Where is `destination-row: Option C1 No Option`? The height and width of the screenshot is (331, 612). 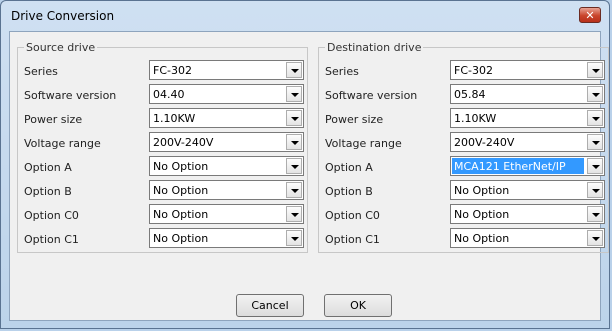
destination-row: Option C1 No Option is located at coordinates (467, 239).